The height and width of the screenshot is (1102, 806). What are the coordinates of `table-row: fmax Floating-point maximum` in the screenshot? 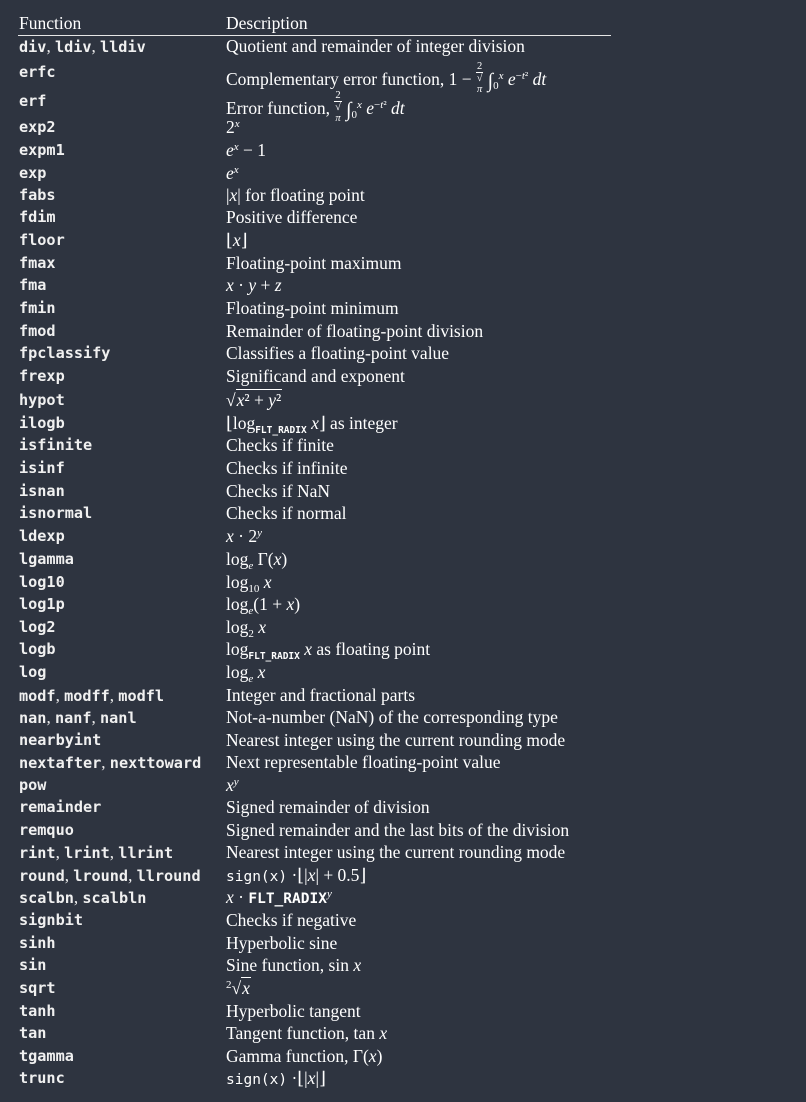 It's located at (403, 263).